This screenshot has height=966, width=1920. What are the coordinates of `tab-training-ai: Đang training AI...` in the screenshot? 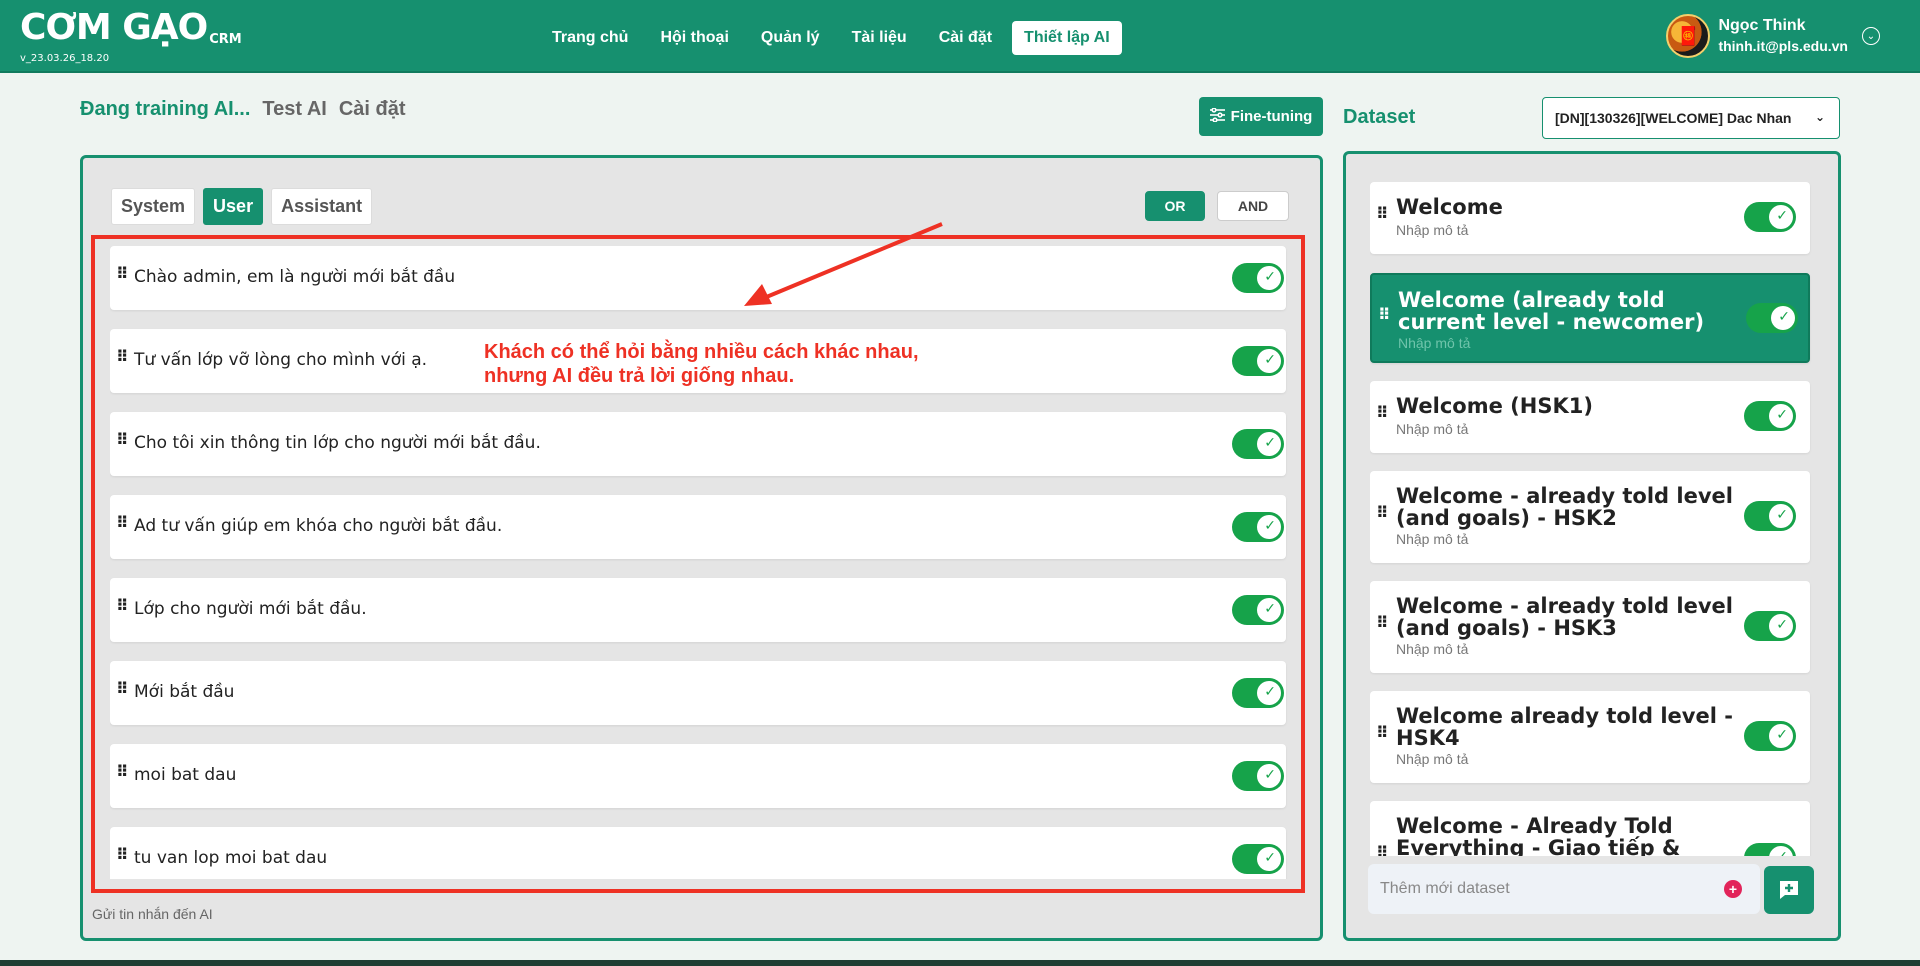 It's located at (165, 109).